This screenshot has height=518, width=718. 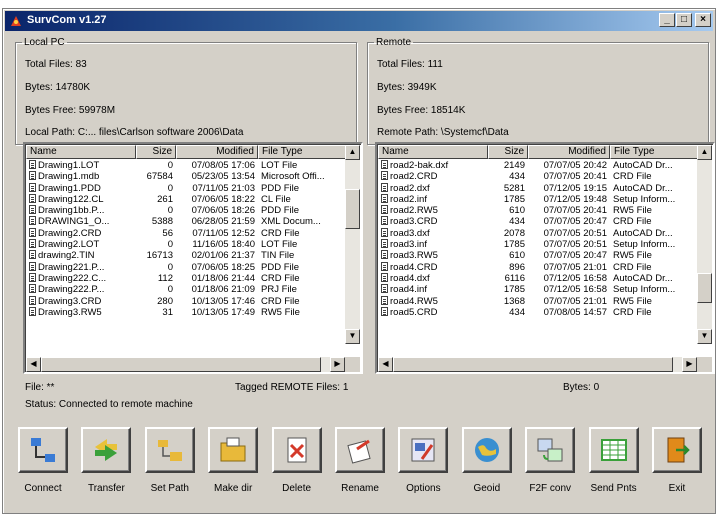 What do you see at coordinates (423, 450) in the screenshot?
I see `options-button` at bounding box center [423, 450].